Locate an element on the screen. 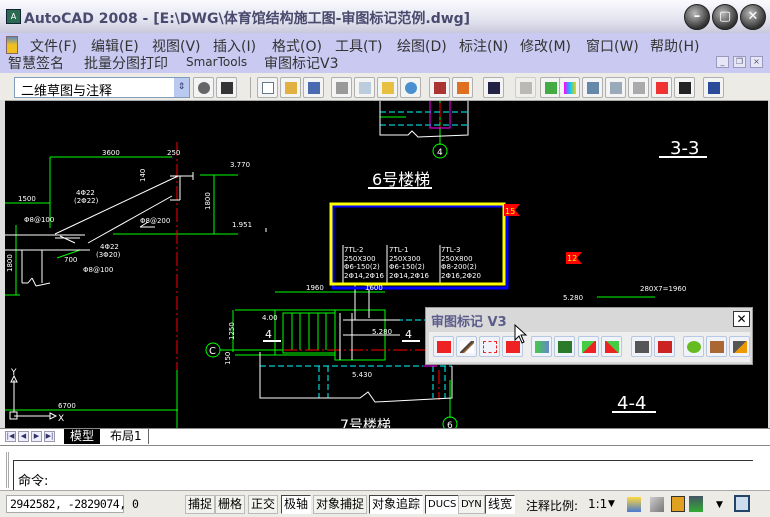  tab-last-button: ▶| is located at coordinates (49, 436).